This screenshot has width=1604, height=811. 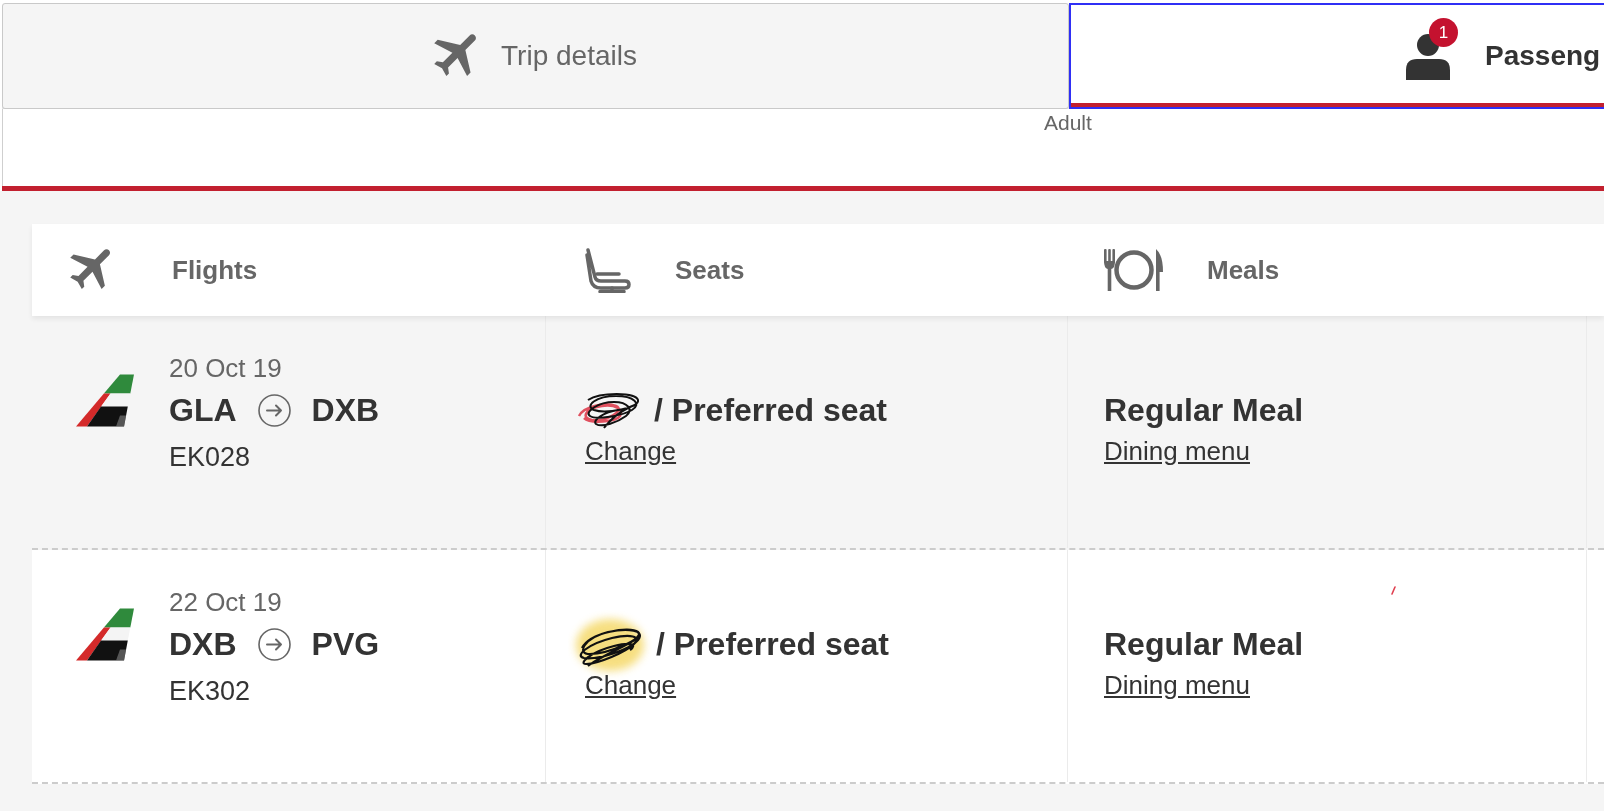 I want to click on pen-mark-icon, so click(x=1393, y=590).